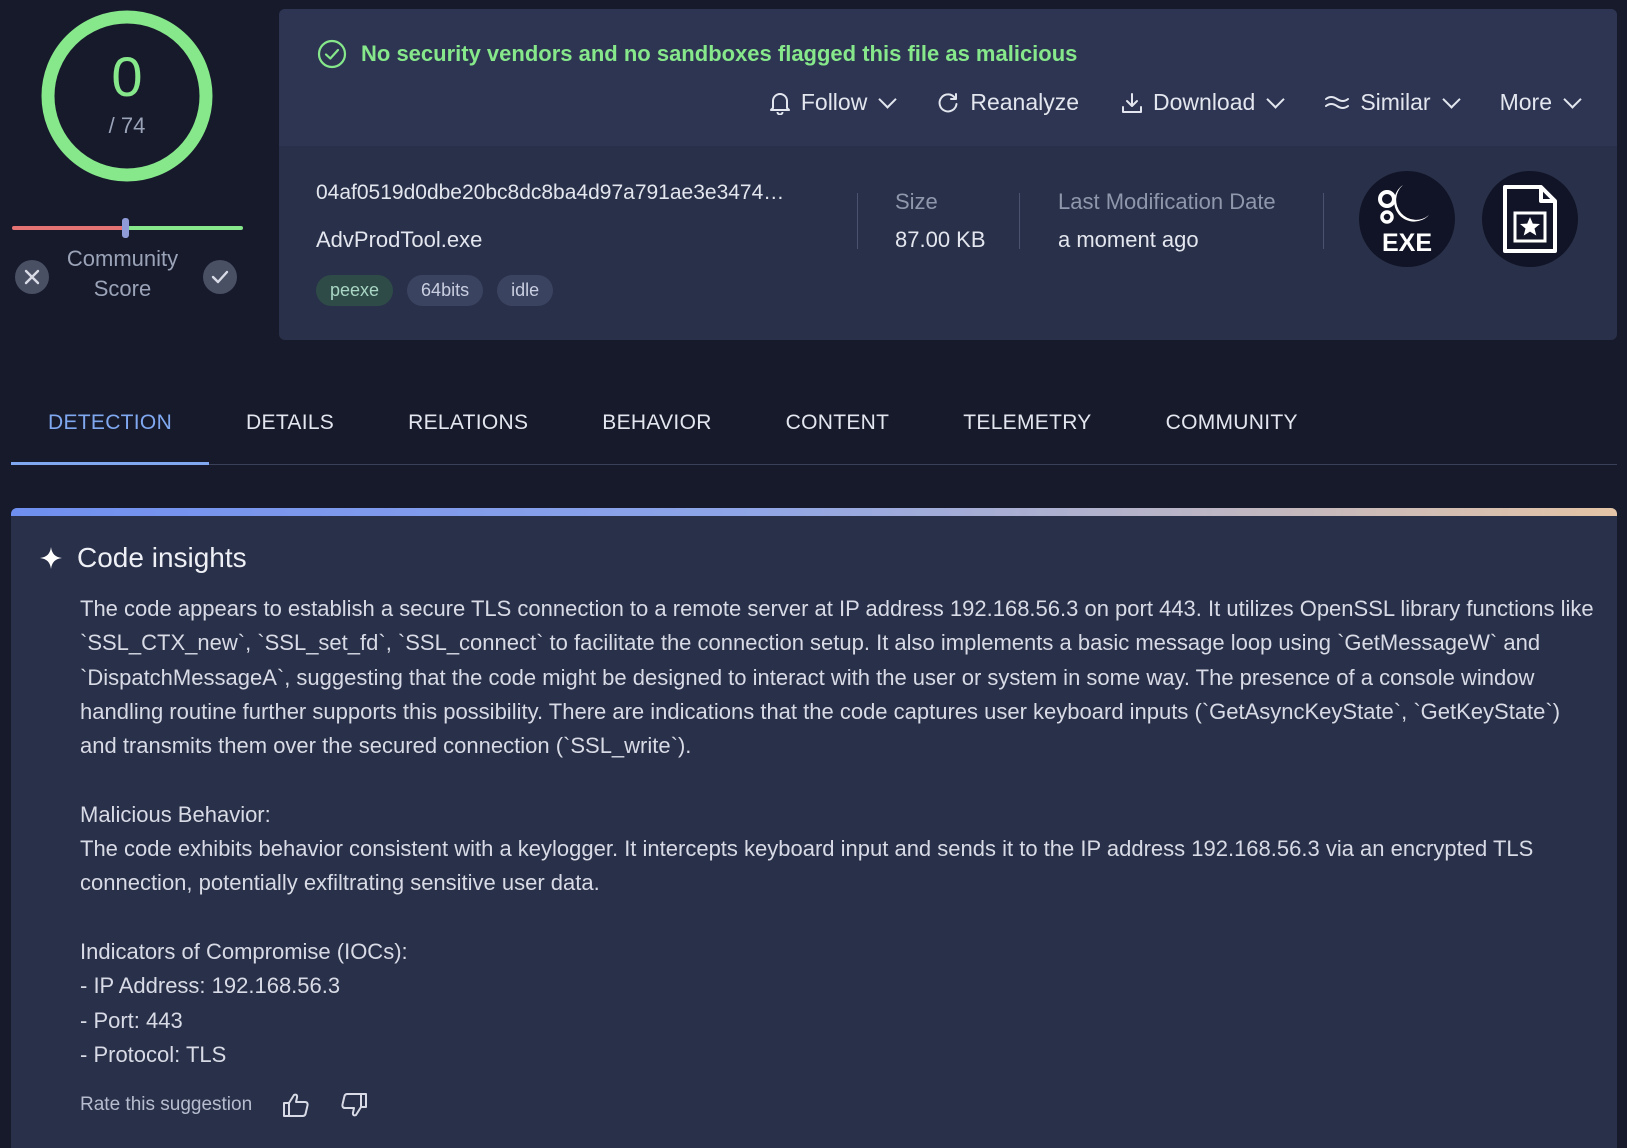 The image size is (1627, 1148). I want to click on detection-count: 0, so click(127, 76).